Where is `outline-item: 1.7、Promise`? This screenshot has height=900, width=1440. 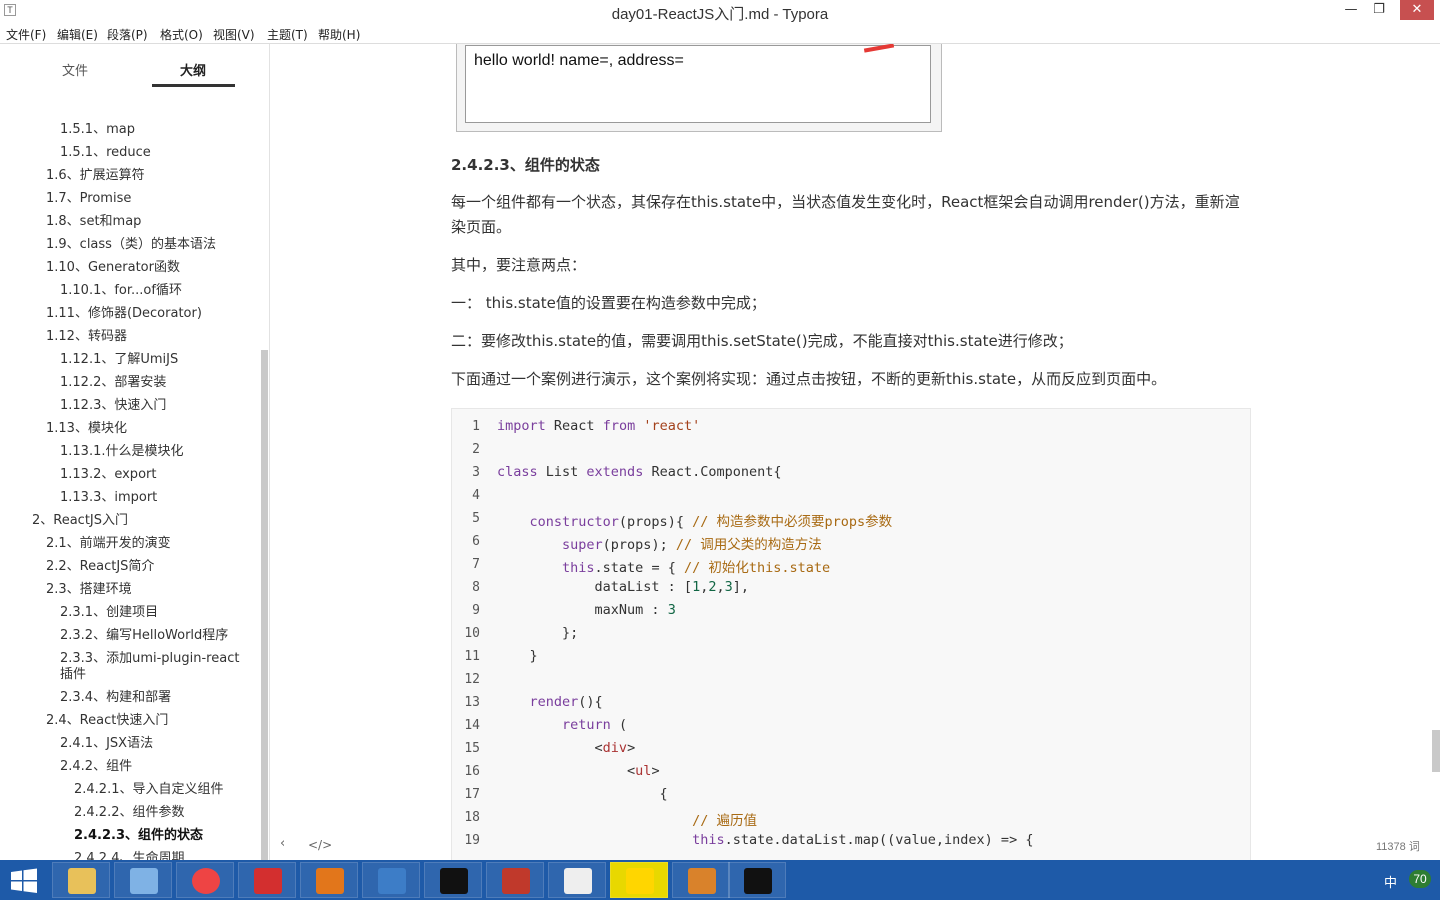
outline-item: 1.7、Promise is located at coordinates (88, 199).